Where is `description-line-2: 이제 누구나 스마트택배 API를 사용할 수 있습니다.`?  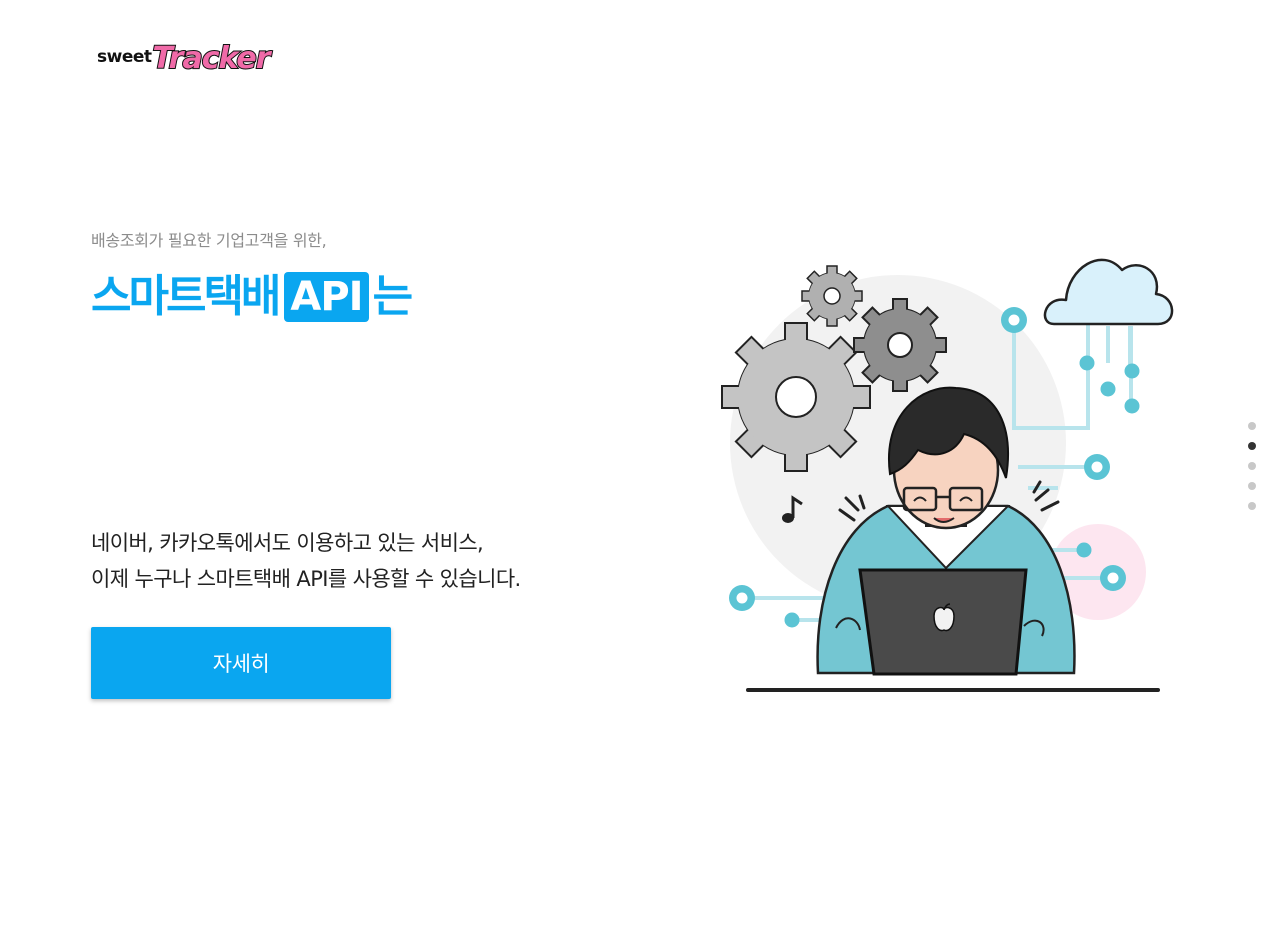 description-line-2: 이제 누구나 스마트택배 API를 사용할 수 있습니다. is located at coordinates (306, 579).